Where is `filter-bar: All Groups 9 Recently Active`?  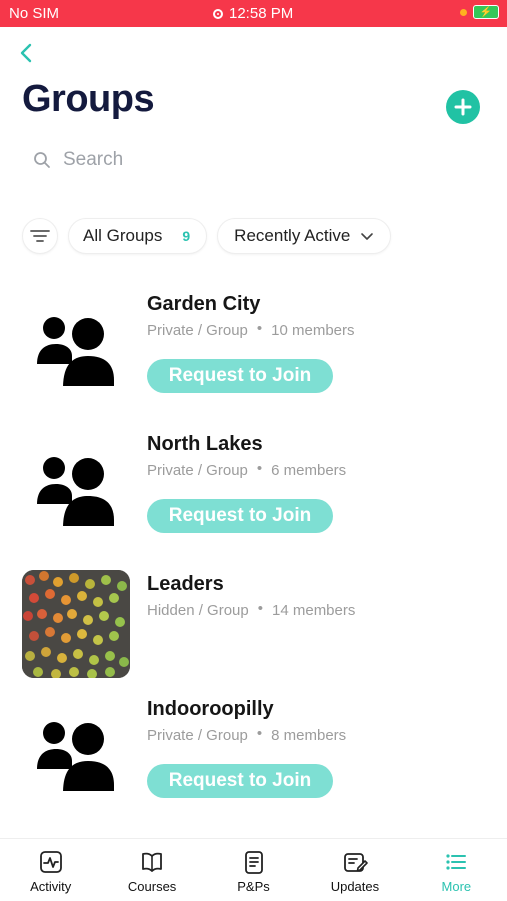 filter-bar: All Groups 9 Recently Active is located at coordinates (207, 236).